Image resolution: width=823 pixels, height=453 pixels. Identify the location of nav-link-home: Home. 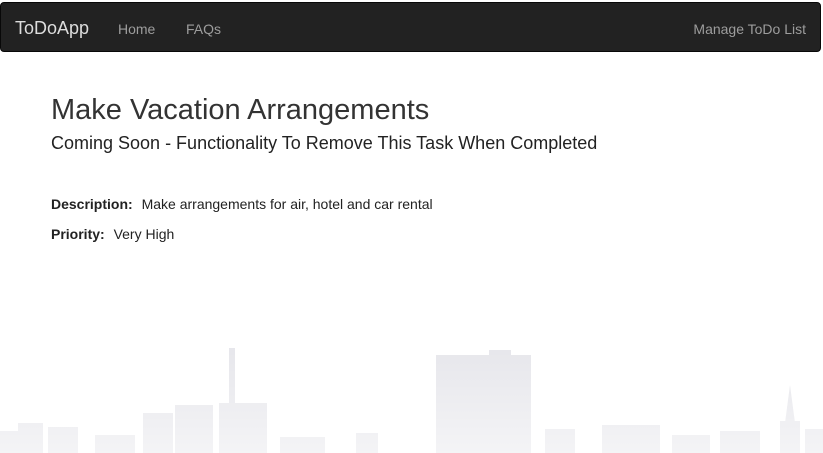
(136, 29).